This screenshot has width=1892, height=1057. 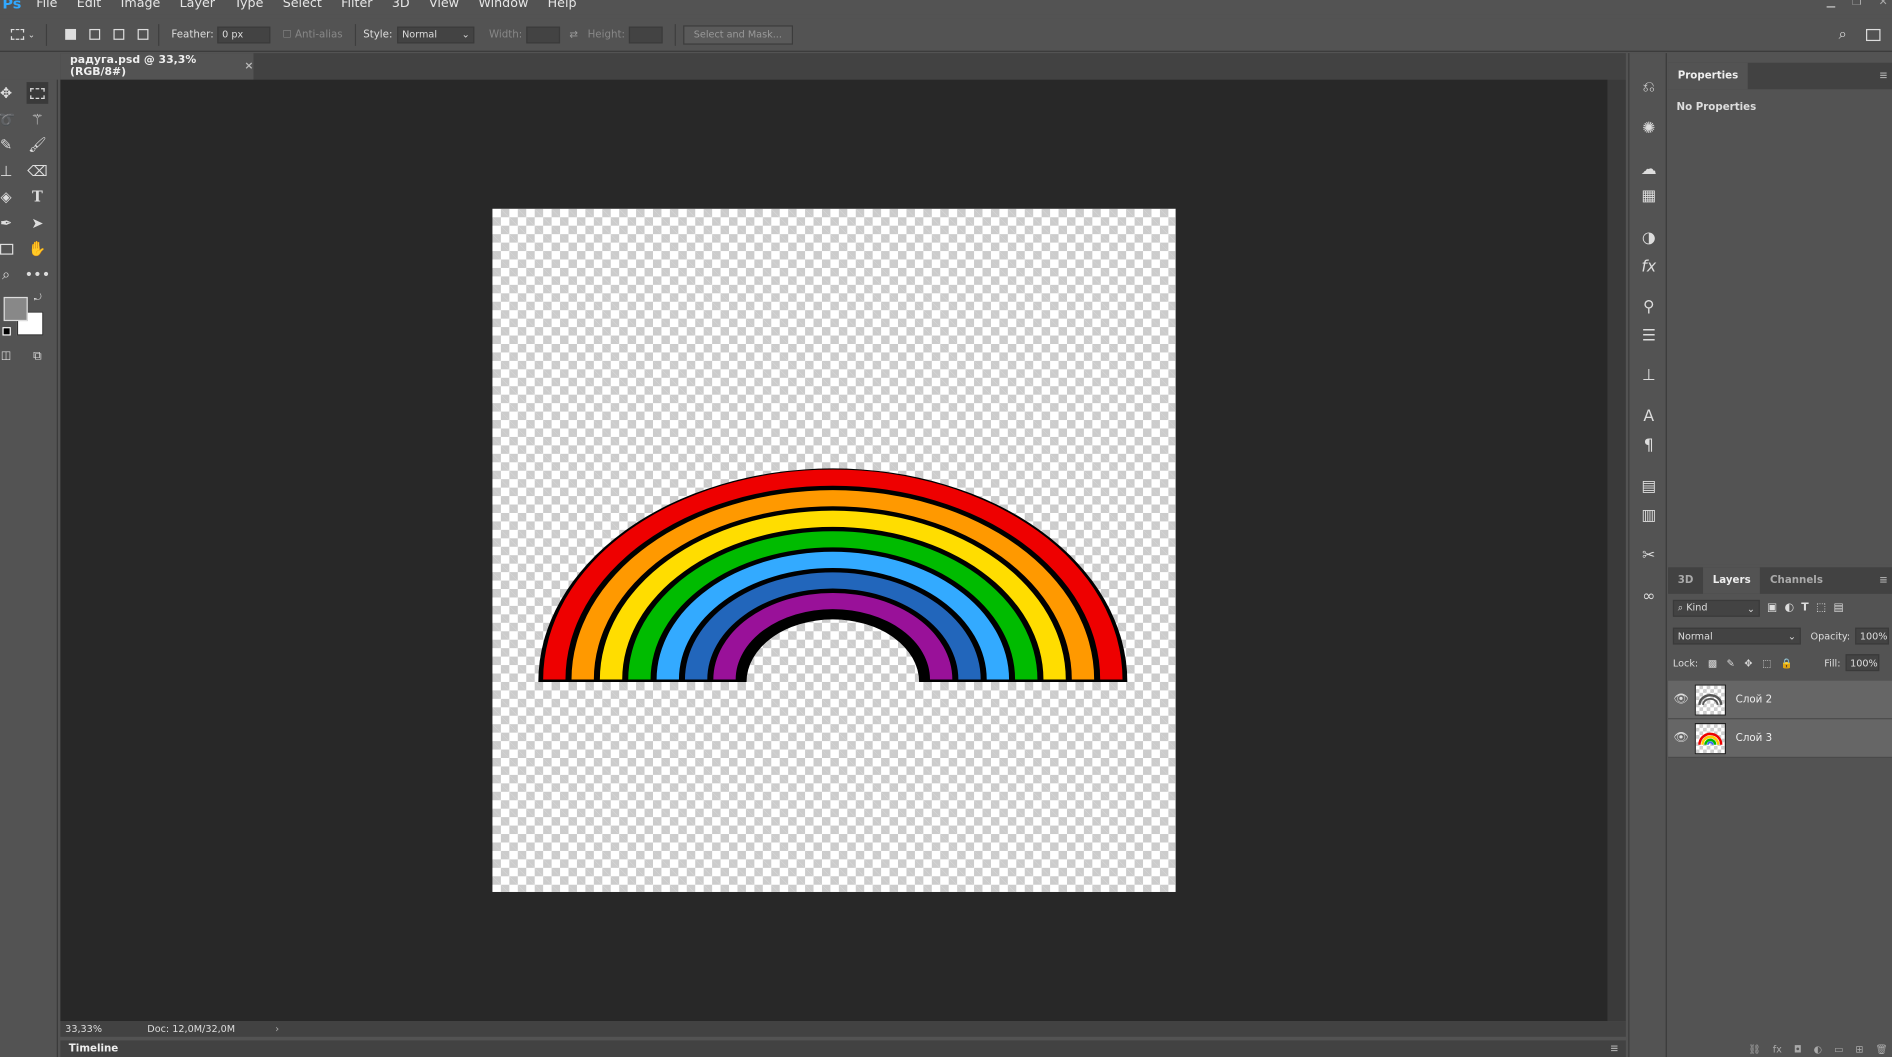 I want to click on filter-kind-select: ⌕ Kind ⌄, so click(x=1716, y=608).